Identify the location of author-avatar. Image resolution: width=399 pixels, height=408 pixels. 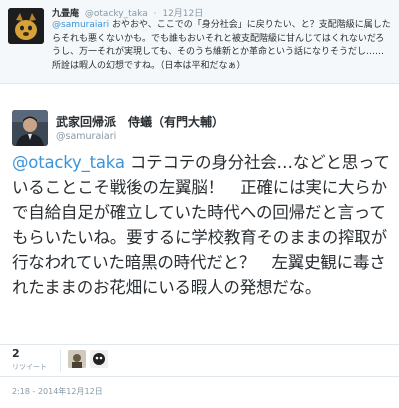
(30, 128).